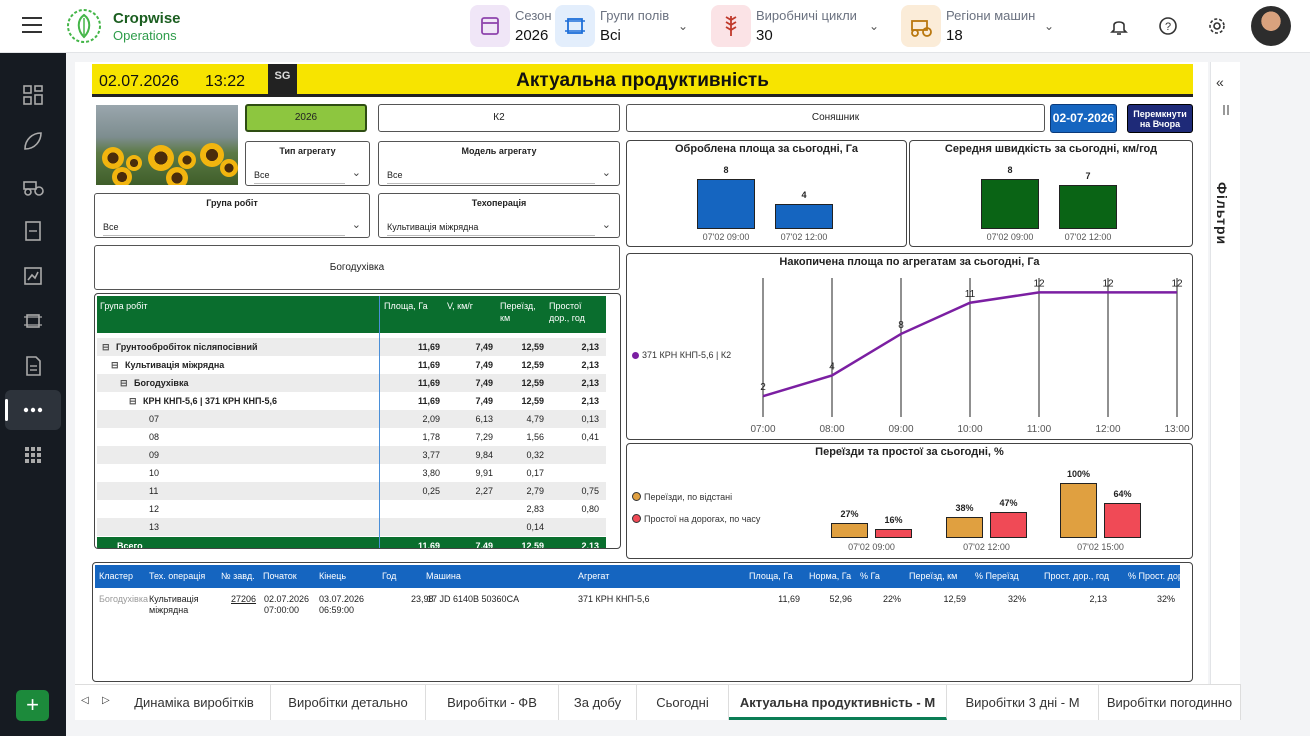  What do you see at coordinates (870, 576) in the screenshot?
I see `table-header-cell: % Га` at bounding box center [870, 576].